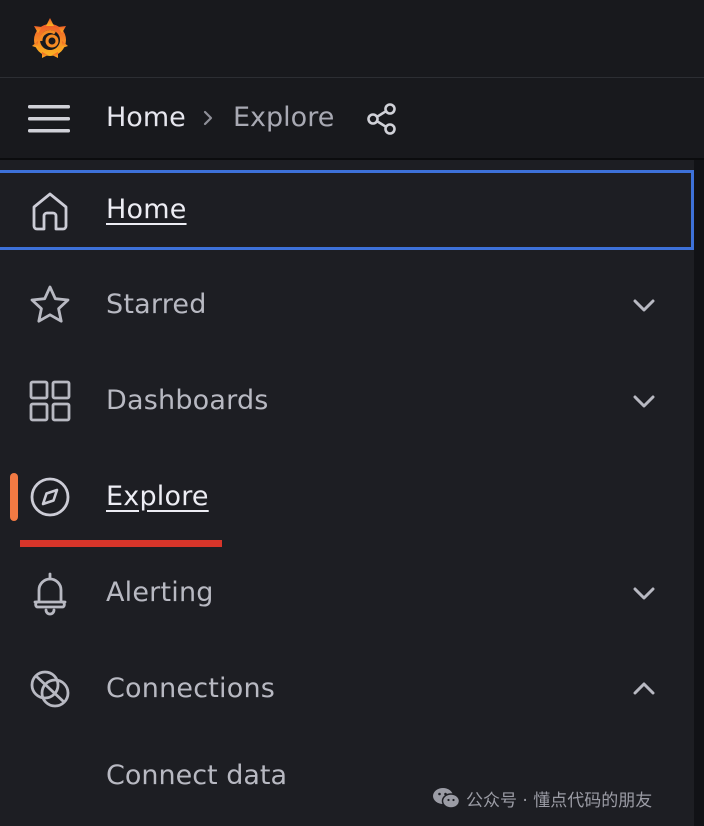 Image resolution: width=704 pixels, height=826 pixels. What do you see at coordinates (160, 592) in the screenshot?
I see `menu-item-label: Alerting` at bounding box center [160, 592].